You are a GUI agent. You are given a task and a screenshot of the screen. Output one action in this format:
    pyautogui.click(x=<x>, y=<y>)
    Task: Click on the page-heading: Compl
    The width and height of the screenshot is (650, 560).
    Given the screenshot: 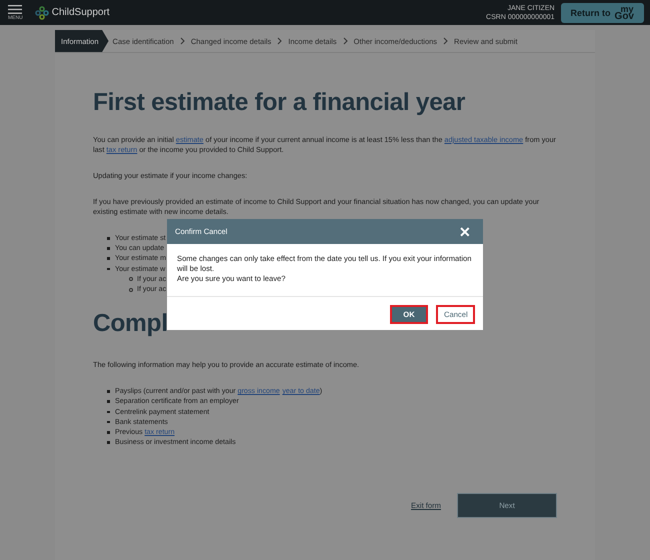 What is the action you would take?
    pyautogui.click(x=130, y=324)
    